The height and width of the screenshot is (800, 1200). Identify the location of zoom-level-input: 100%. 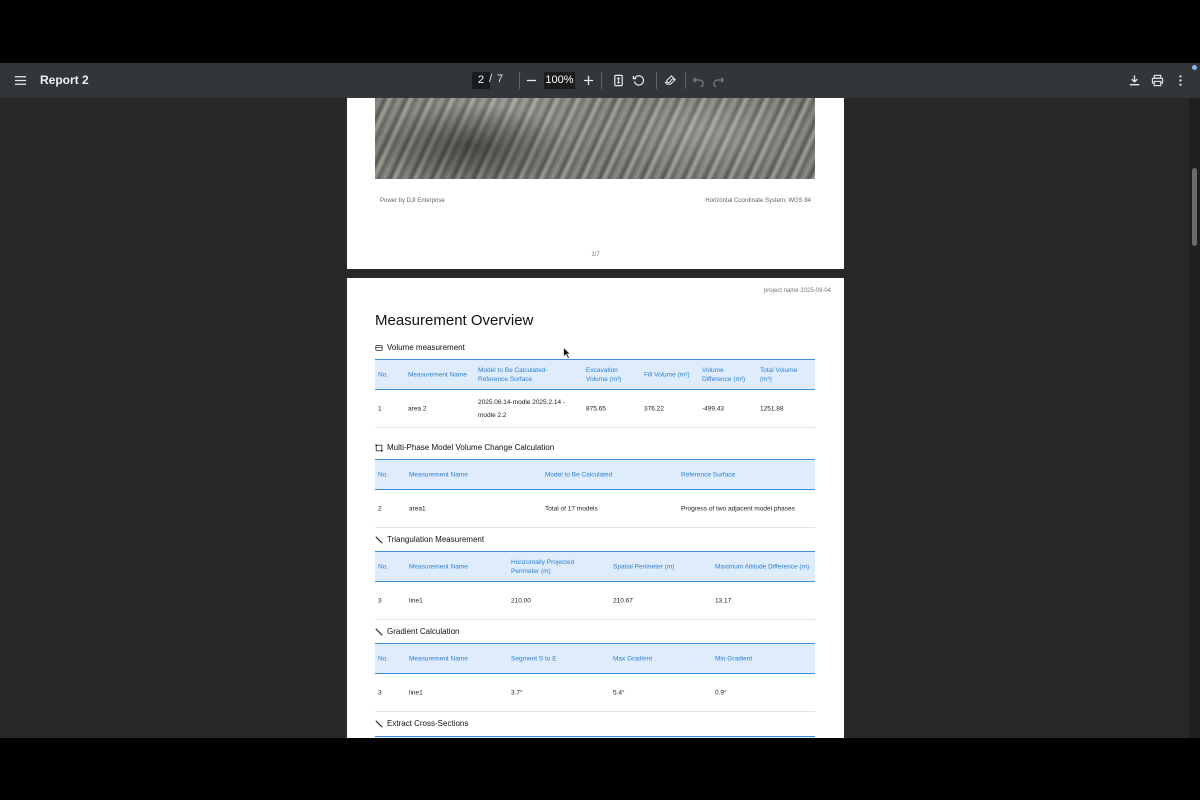
(559, 80).